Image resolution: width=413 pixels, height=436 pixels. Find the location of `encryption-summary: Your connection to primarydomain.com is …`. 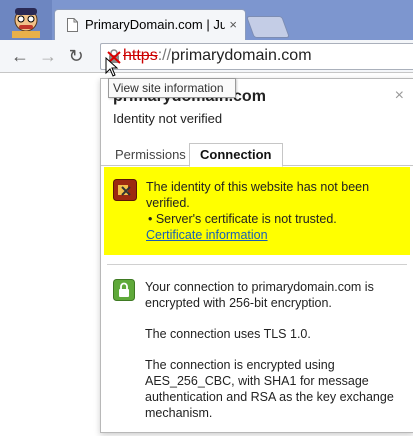

encryption-summary: Your connection to primarydomain.com is … is located at coordinates (259, 295).